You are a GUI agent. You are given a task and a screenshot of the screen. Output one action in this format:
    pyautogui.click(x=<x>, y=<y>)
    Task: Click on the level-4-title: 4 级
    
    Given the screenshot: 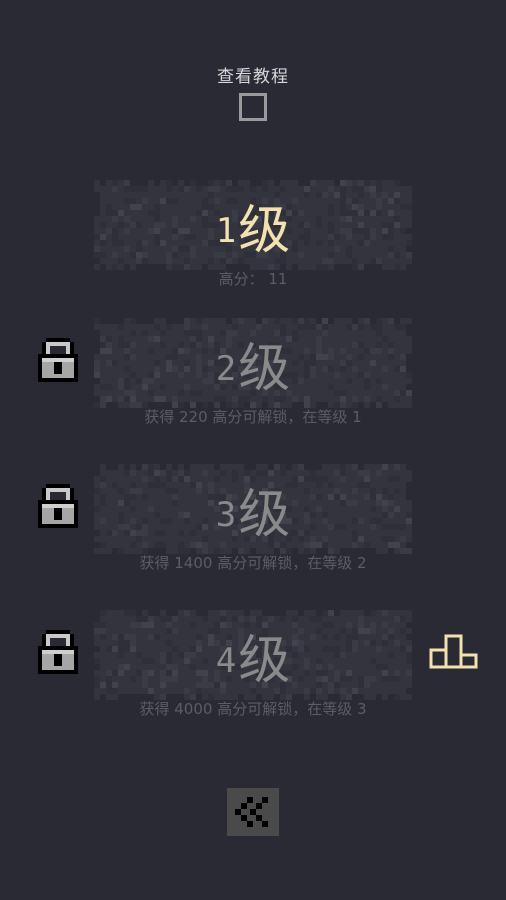 What is the action you would take?
    pyautogui.click(x=253, y=655)
    